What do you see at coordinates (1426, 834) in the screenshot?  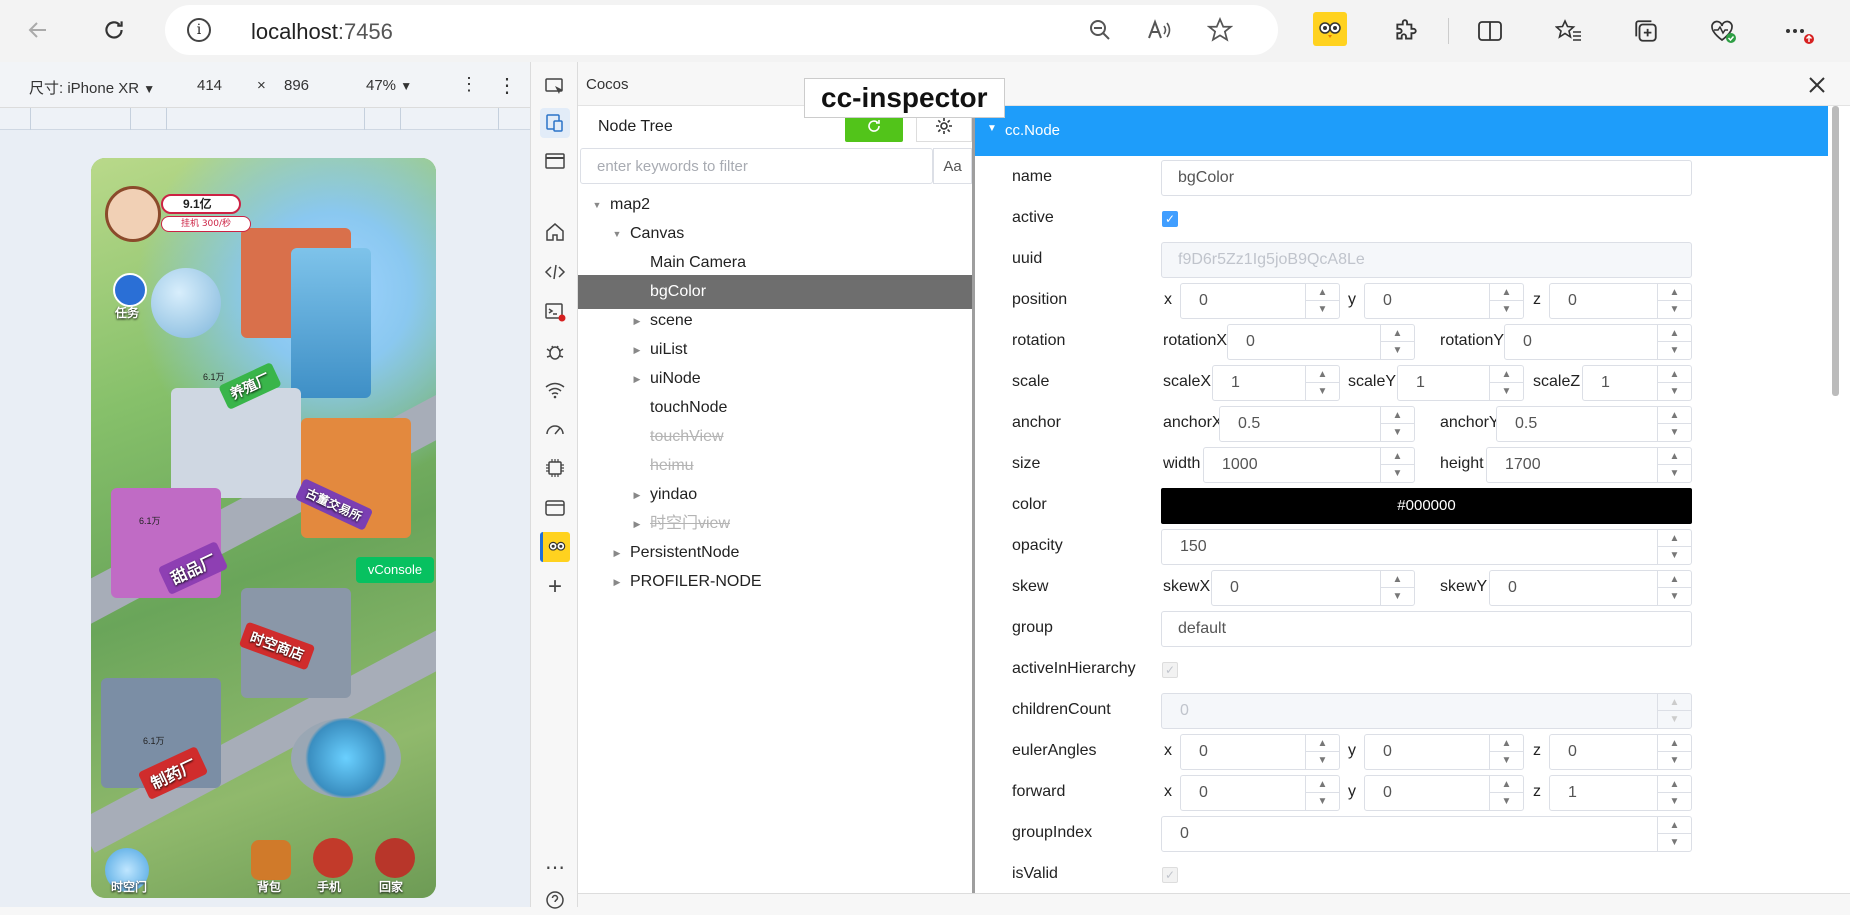 I see `group-index-input: 0 ▲ ▼` at bounding box center [1426, 834].